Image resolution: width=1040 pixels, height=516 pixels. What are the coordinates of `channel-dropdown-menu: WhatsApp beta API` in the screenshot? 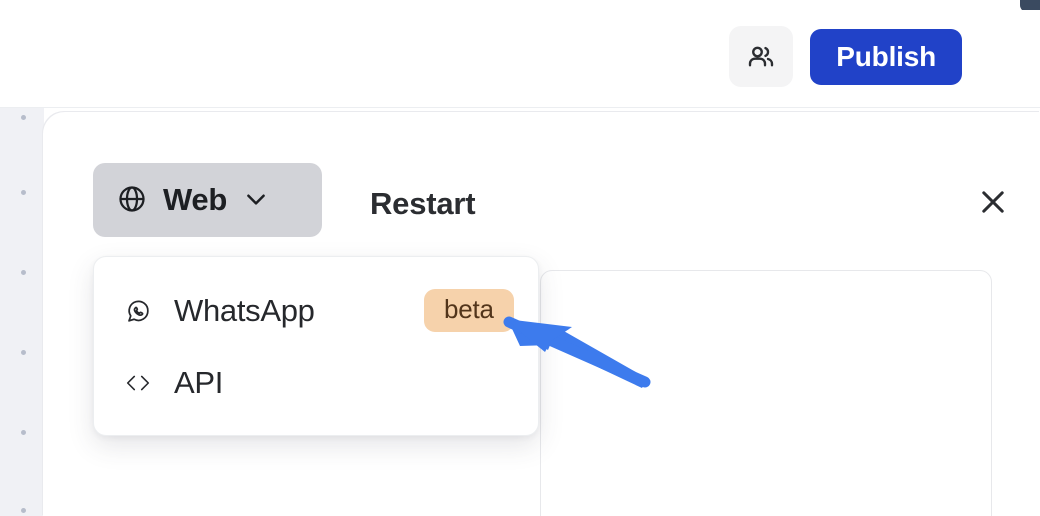 It's located at (316, 346).